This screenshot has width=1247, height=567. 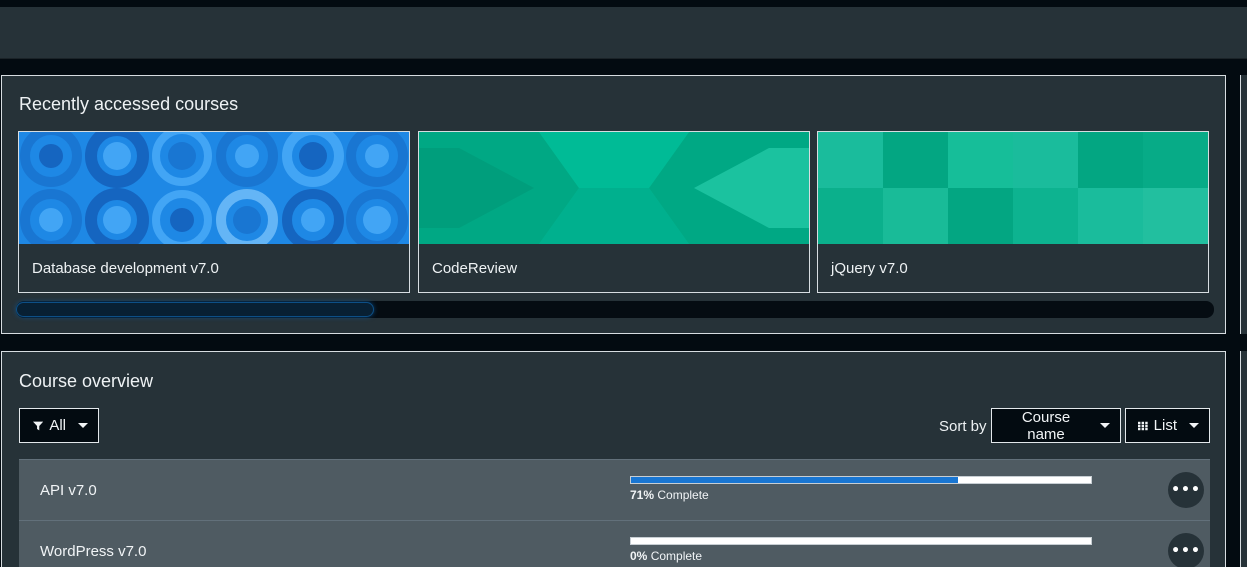 I want to click on course-list-item: WordPress v7.0 0% Complete •••, so click(x=614, y=543).